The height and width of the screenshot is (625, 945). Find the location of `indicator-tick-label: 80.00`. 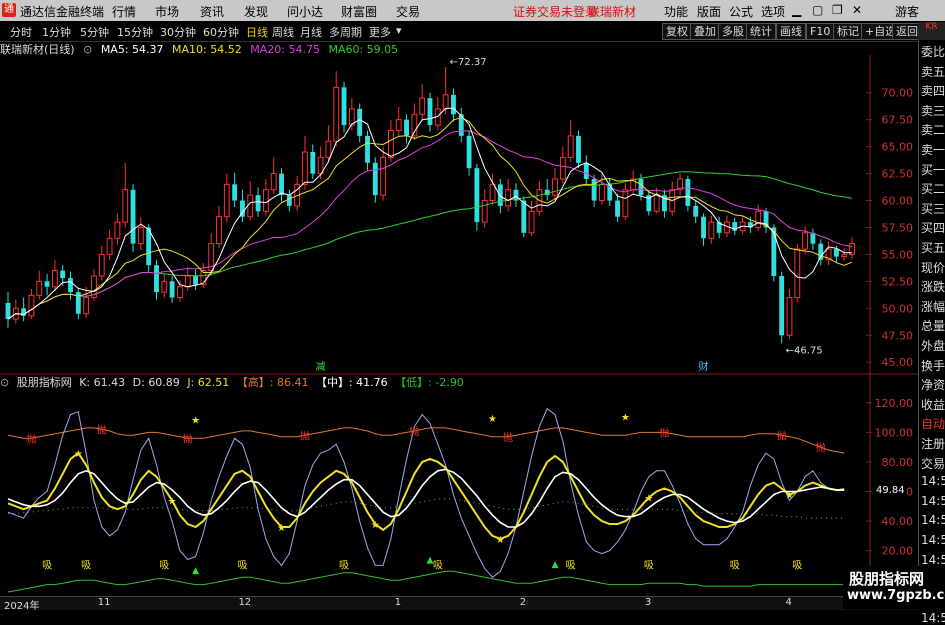

indicator-tick-label: 80.00 is located at coordinates (898, 462).